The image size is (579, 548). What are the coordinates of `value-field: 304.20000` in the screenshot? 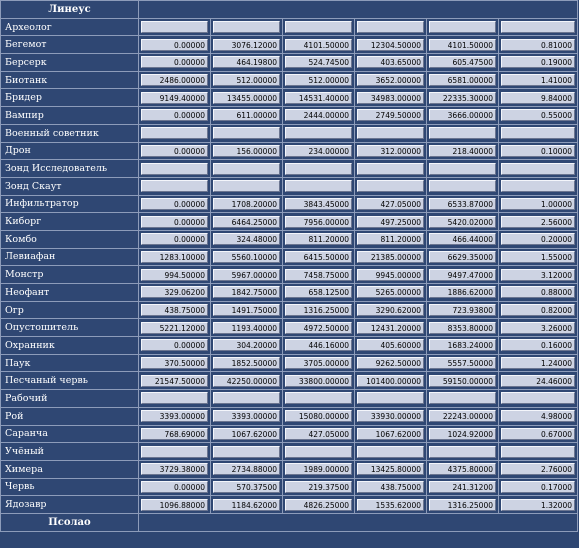 It's located at (246, 345).